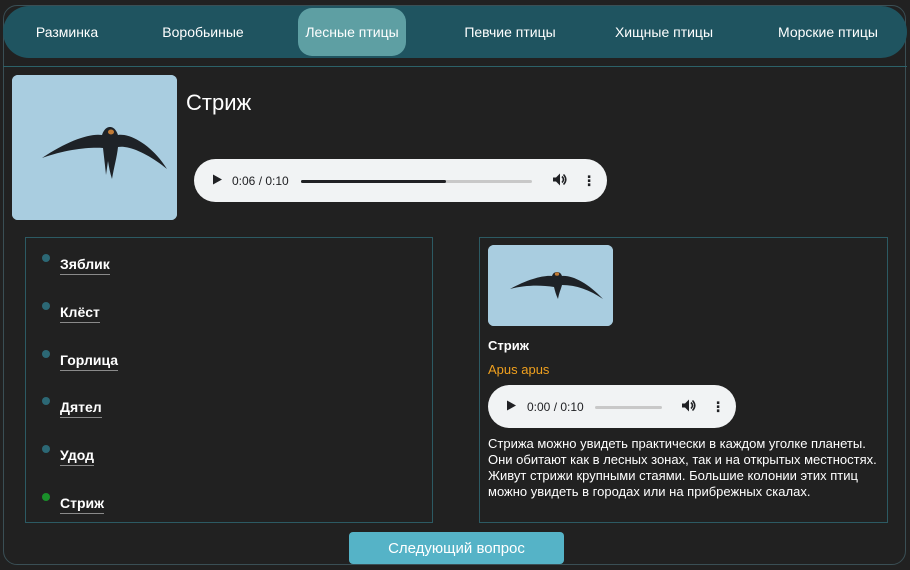 The width and height of the screenshot is (910, 570). I want to click on answer-label: Клёст, so click(80, 313).